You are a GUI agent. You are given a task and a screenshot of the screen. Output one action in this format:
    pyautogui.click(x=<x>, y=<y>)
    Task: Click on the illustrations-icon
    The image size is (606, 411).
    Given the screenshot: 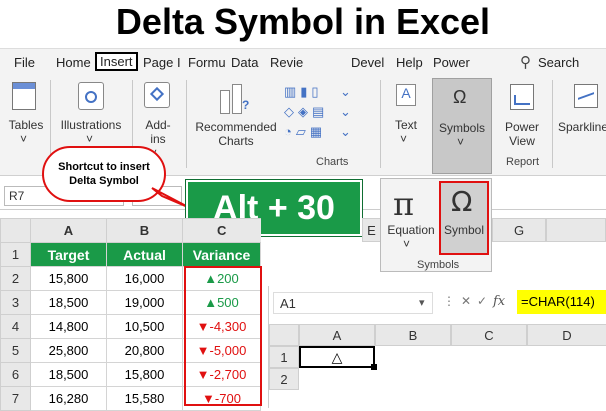 What is the action you would take?
    pyautogui.click(x=91, y=96)
    